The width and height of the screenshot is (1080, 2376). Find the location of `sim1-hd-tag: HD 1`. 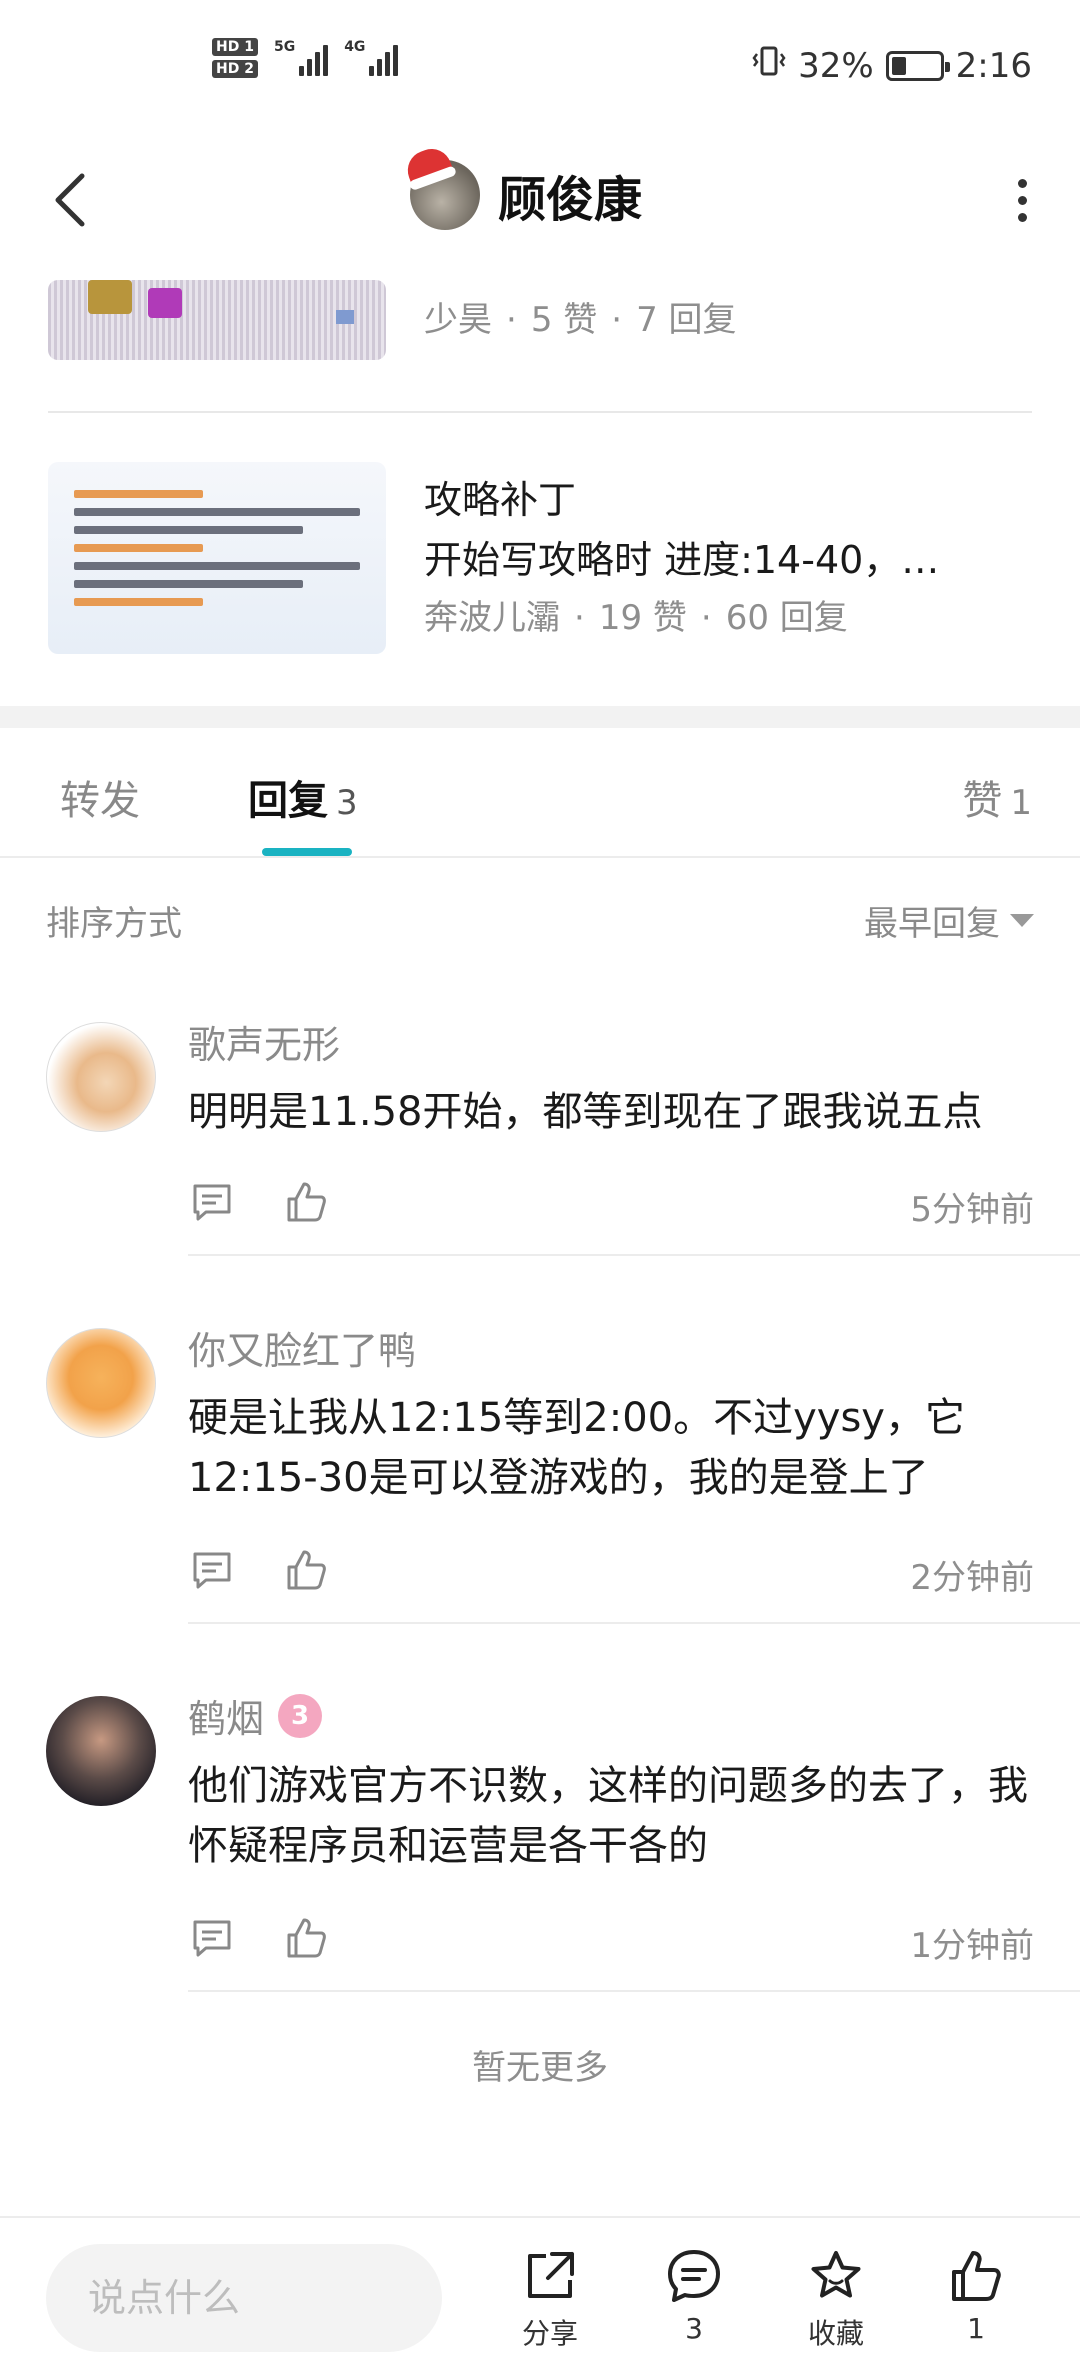

sim1-hd-tag: HD 1 is located at coordinates (235, 47).